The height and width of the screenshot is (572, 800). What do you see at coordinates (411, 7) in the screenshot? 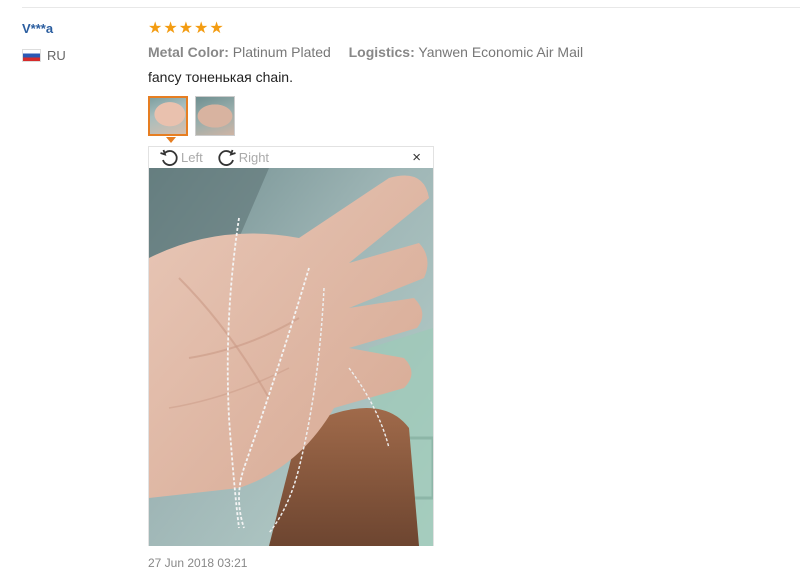
I see `section-divider` at bounding box center [411, 7].